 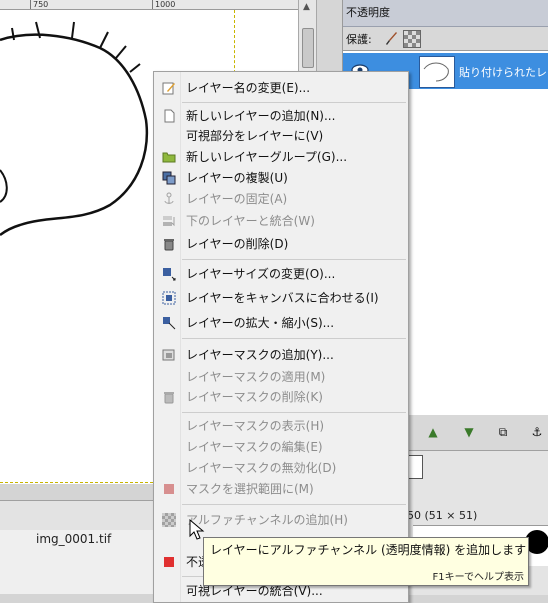 I want to click on add-mask-icon, so click(x=168, y=355).